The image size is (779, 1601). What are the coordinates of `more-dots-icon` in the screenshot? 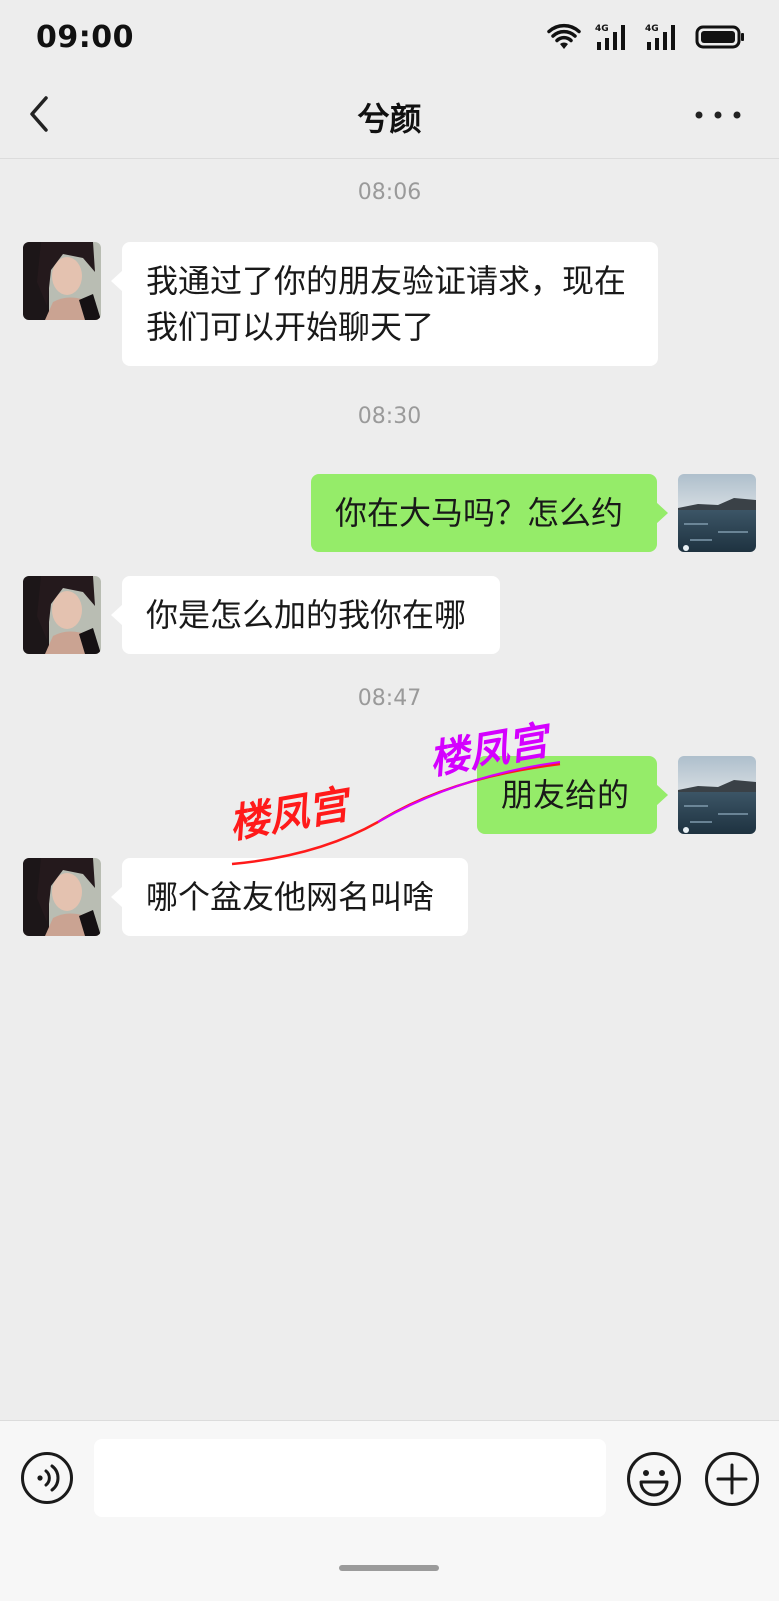 It's located at (718, 115).